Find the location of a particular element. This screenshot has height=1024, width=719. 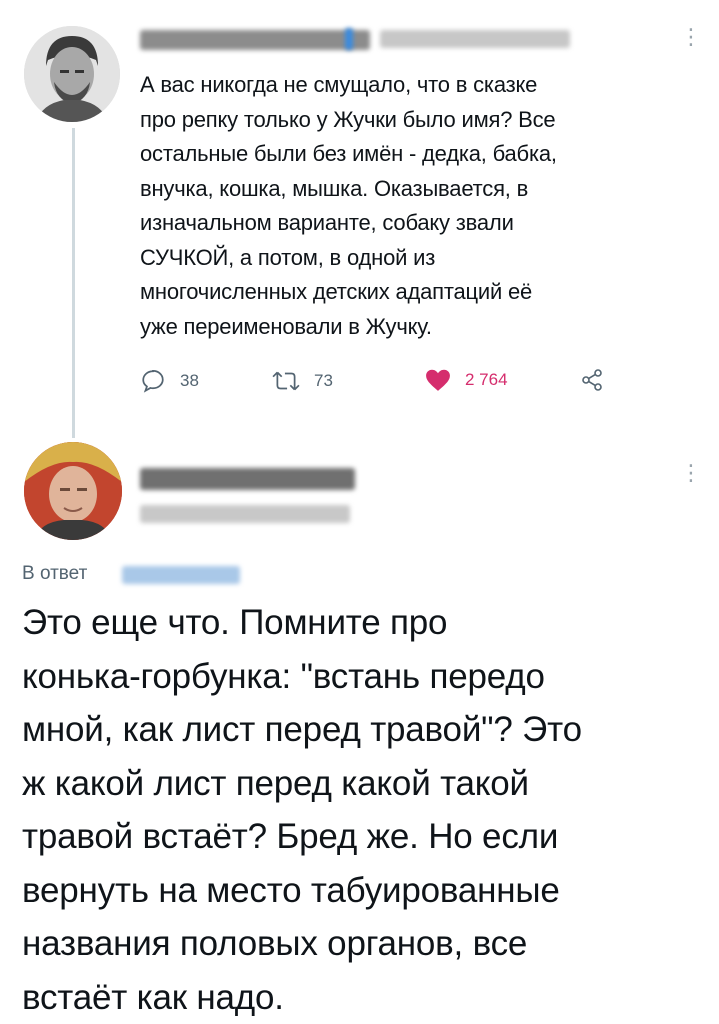

retweet-button: 73 is located at coordinates (302, 381).